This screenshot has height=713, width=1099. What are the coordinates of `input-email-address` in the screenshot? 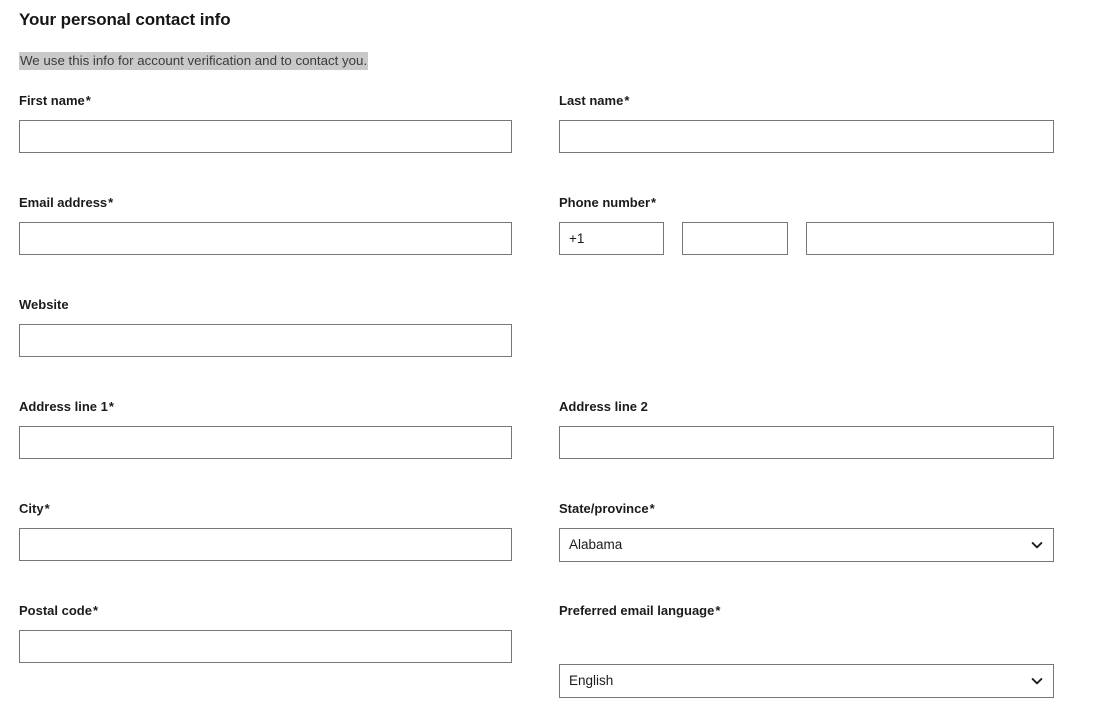 It's located at (265, 238).